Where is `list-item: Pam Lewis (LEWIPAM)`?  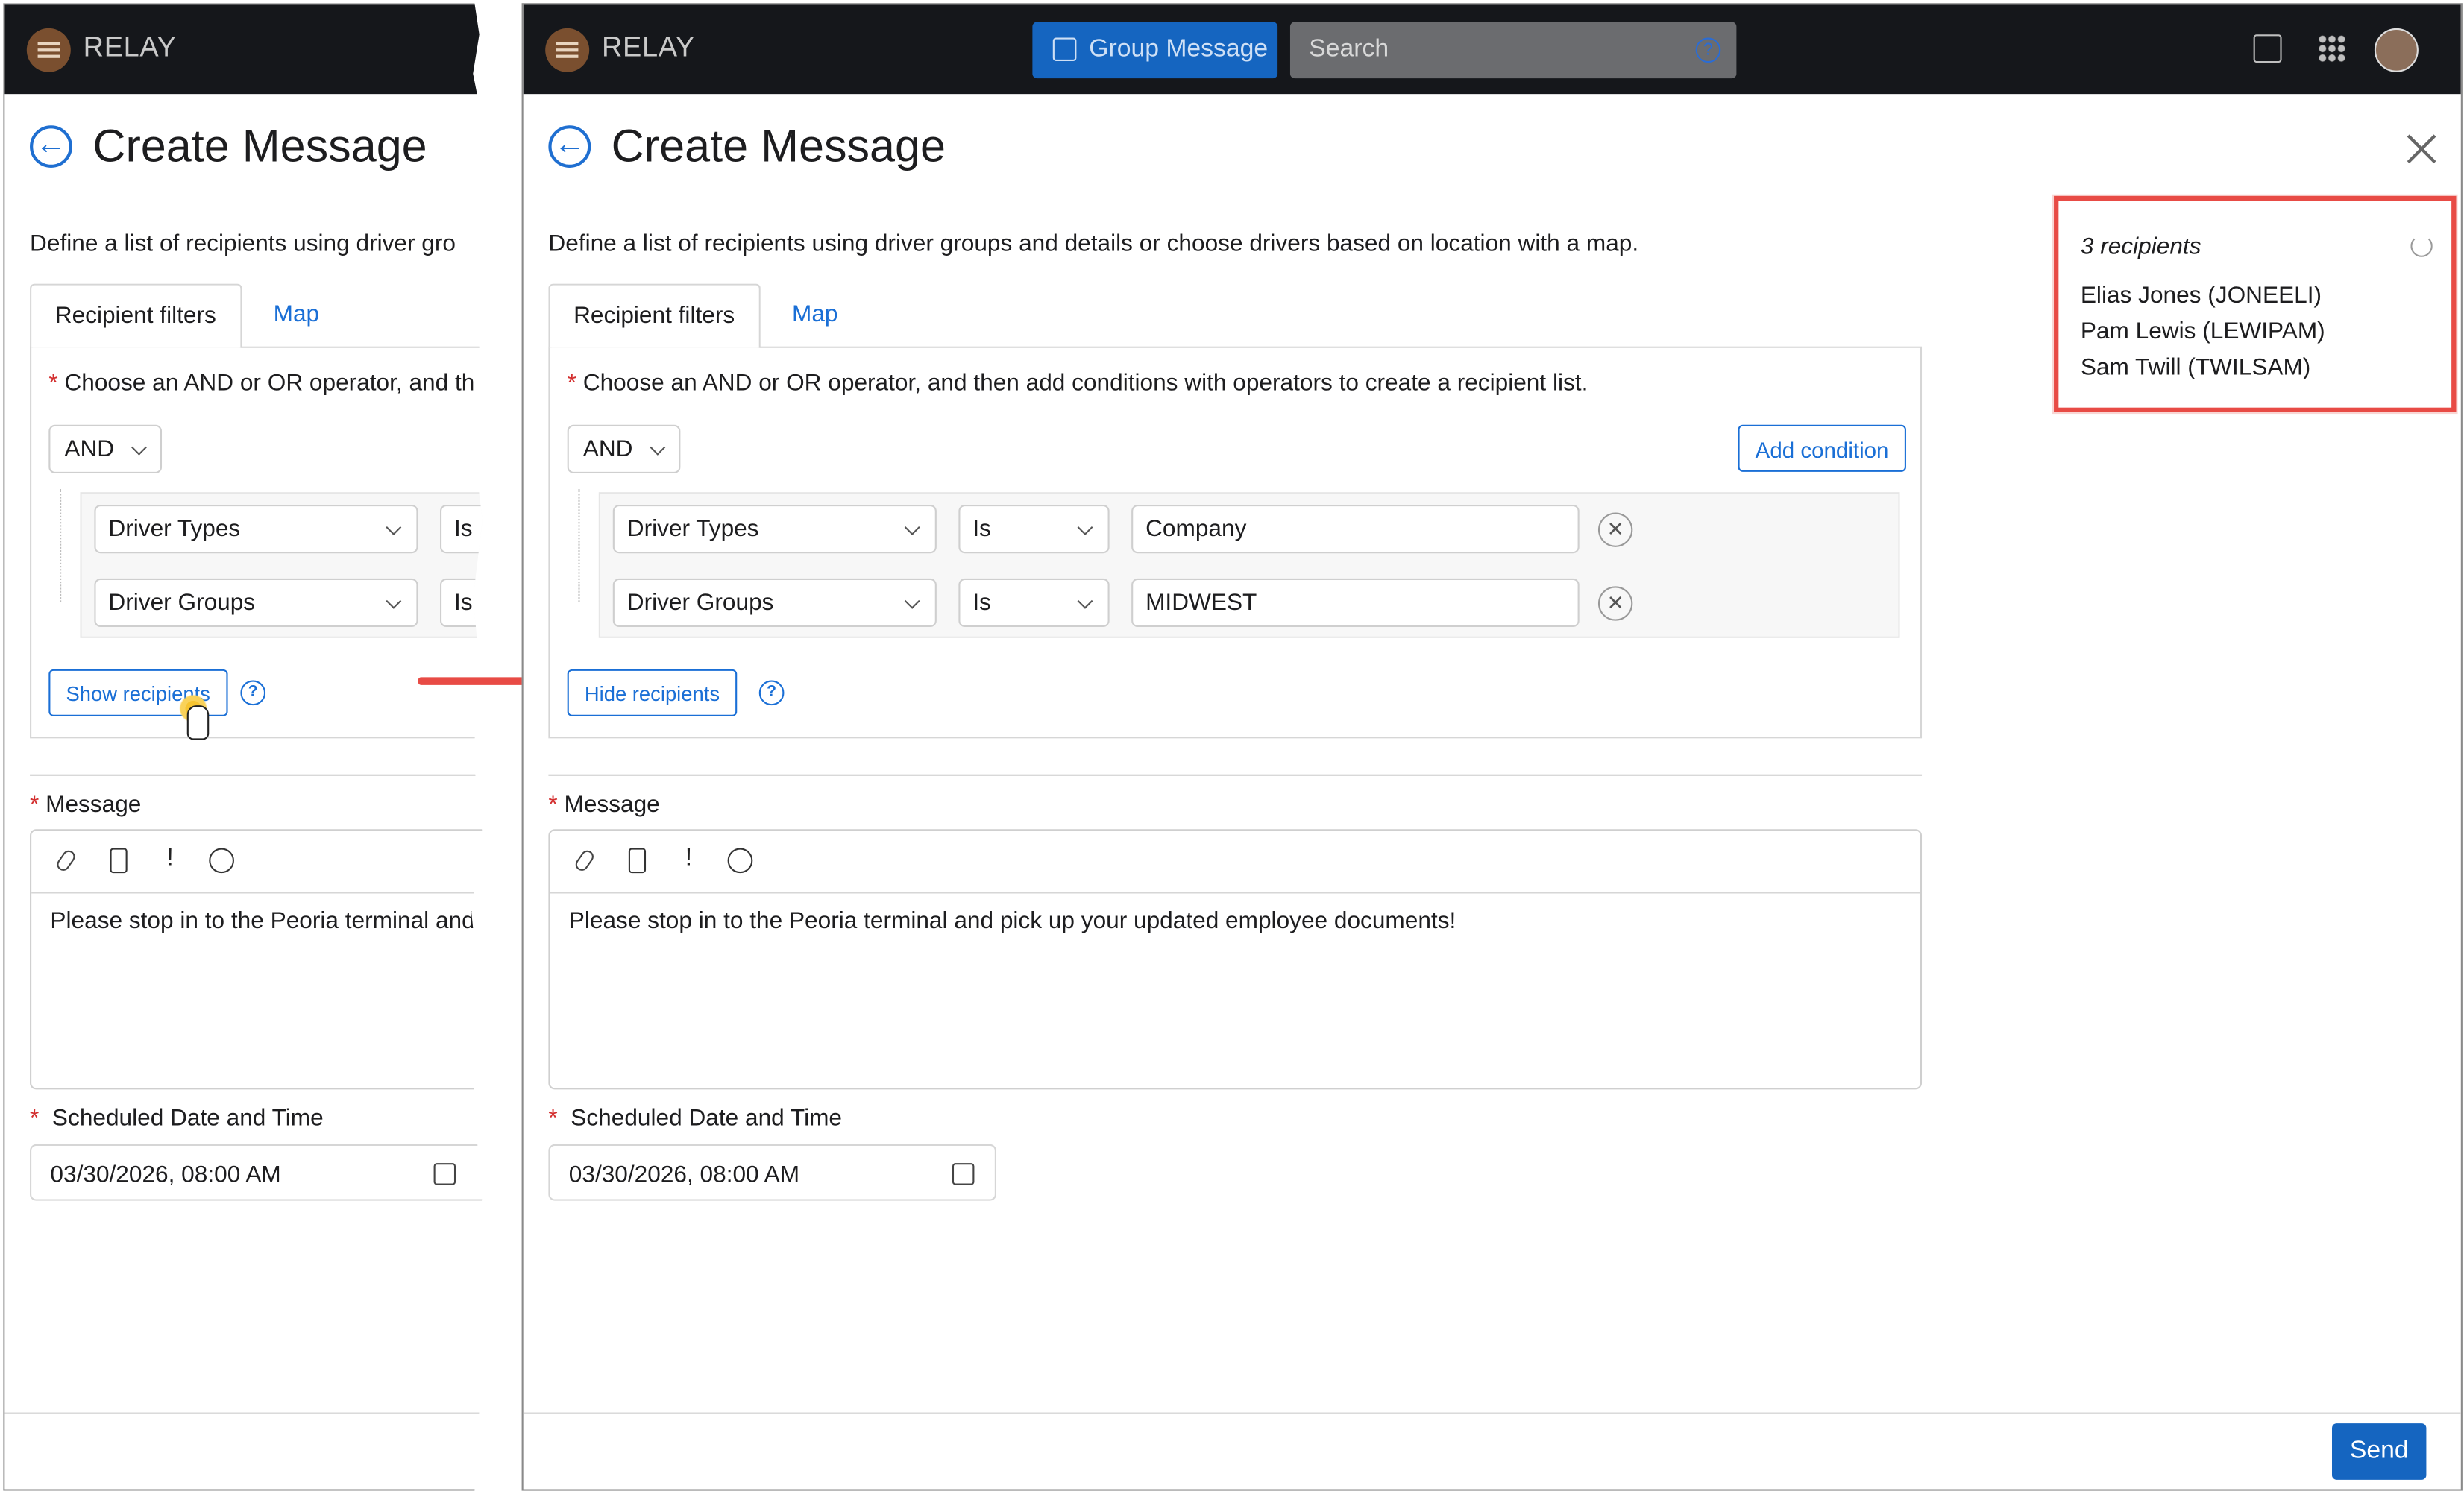
list-item: Pam Lewis (LEWIPAM) is located at coordinates (2202, 331).